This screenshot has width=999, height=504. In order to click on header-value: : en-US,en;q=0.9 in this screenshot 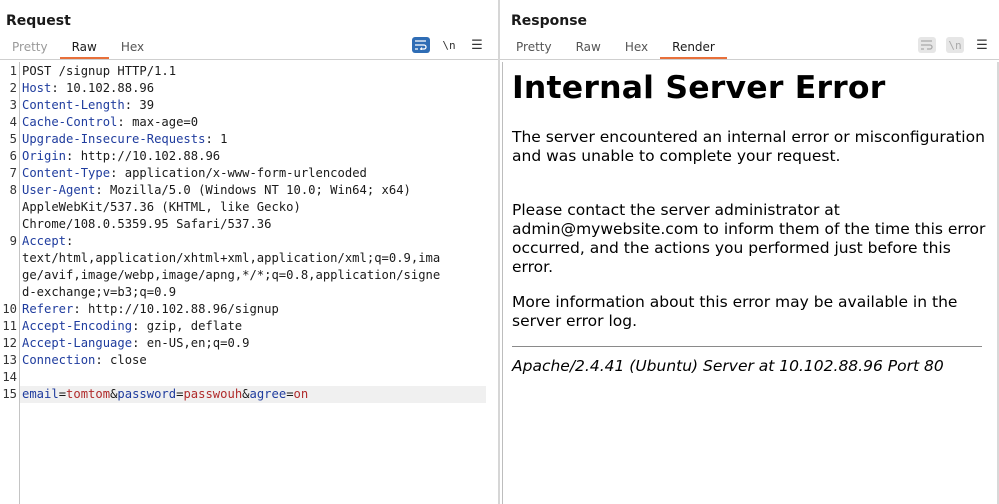, I will do `click(191, 343)`.